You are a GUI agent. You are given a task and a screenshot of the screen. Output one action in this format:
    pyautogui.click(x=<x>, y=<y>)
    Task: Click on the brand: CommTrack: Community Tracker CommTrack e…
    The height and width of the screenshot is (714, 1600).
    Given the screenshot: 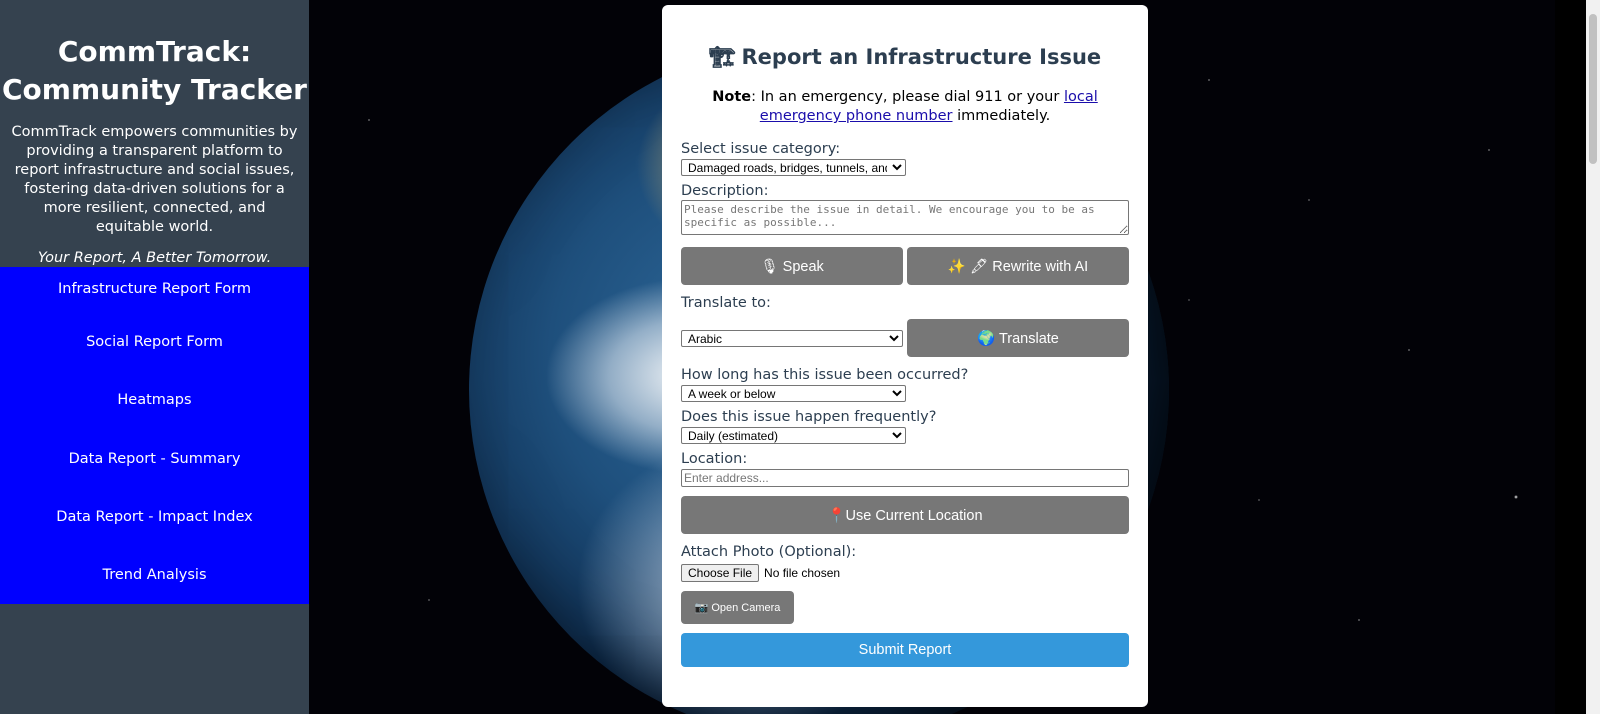 What is the action you would take?
    pyautogui.click(x=154, y=133)
    